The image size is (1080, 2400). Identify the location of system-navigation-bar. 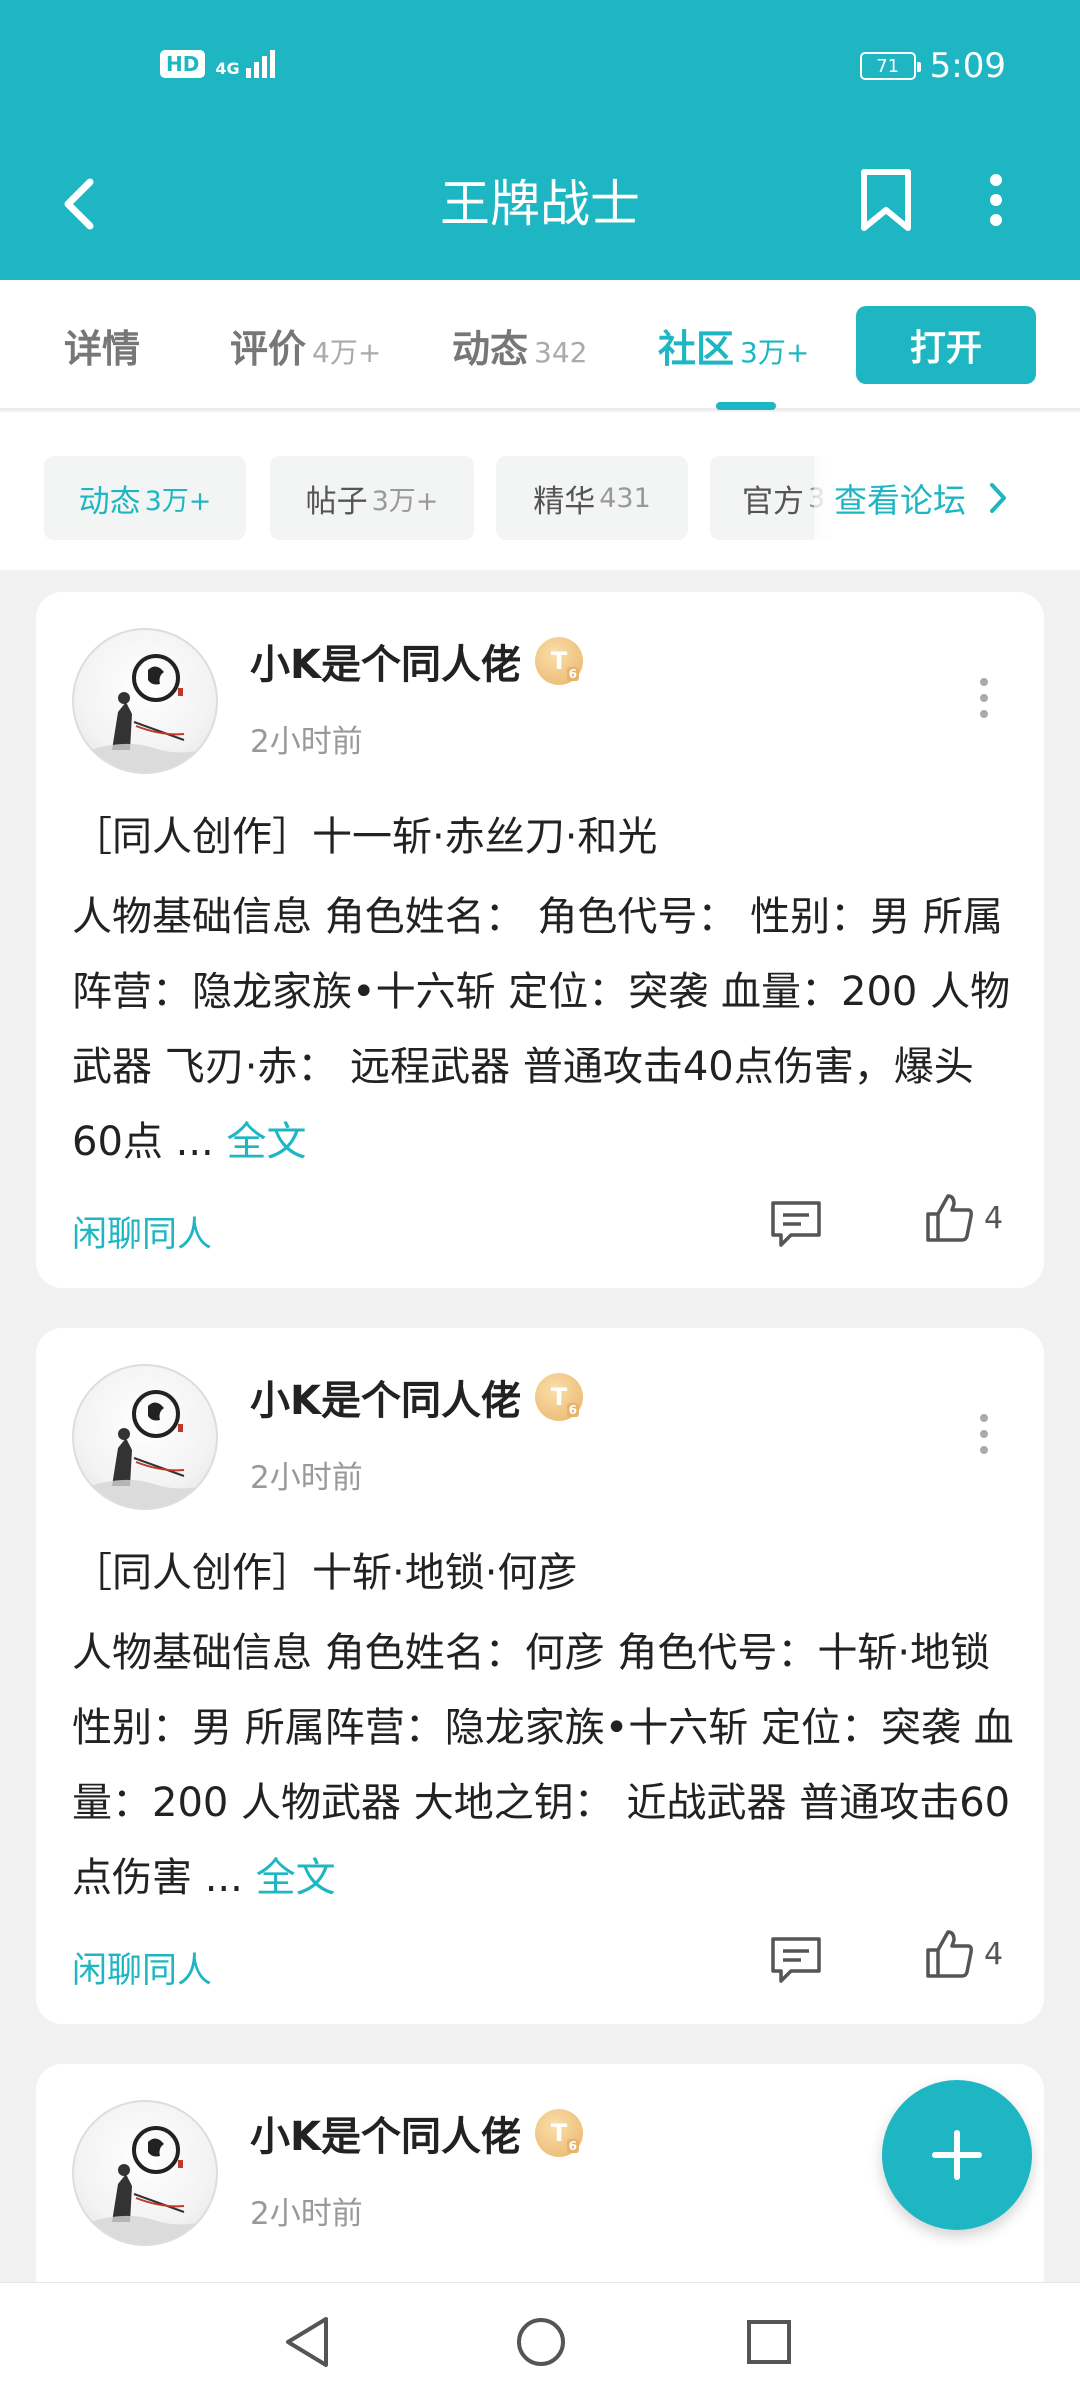
(540, 2341).